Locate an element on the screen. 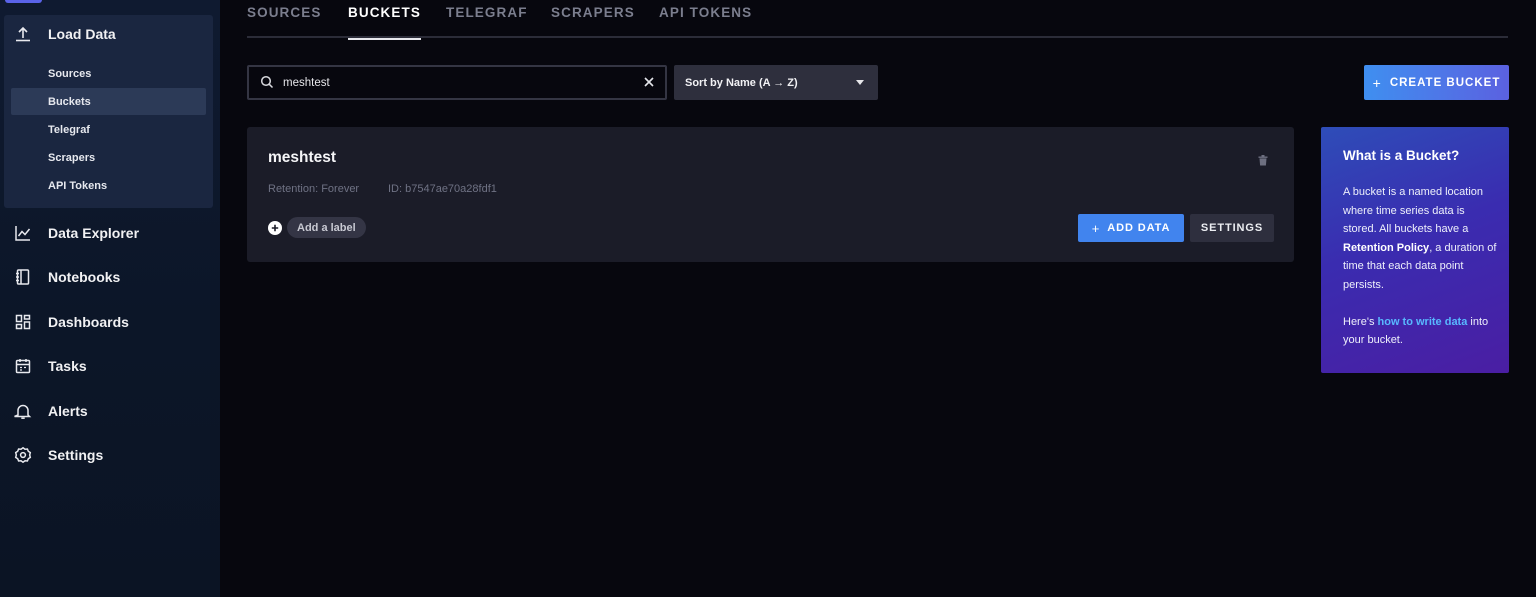 The width and height of the screenshot is (1536, 597). add-label-text: Add a label is located at coordinates (326, 227).